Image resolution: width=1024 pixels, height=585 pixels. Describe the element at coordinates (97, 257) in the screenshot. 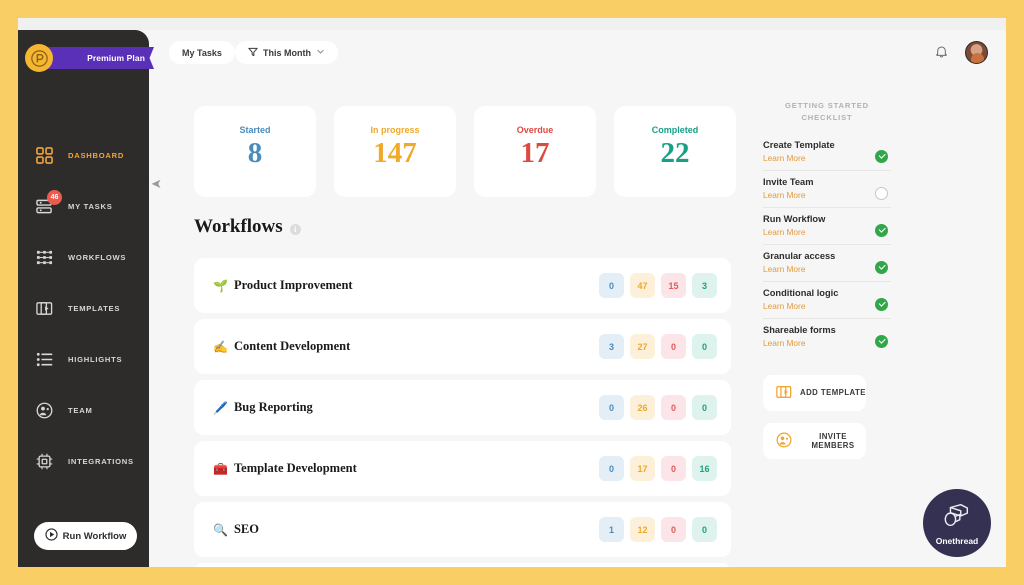

I see `sidebar-item-label: WORKFLOWS` at that location.